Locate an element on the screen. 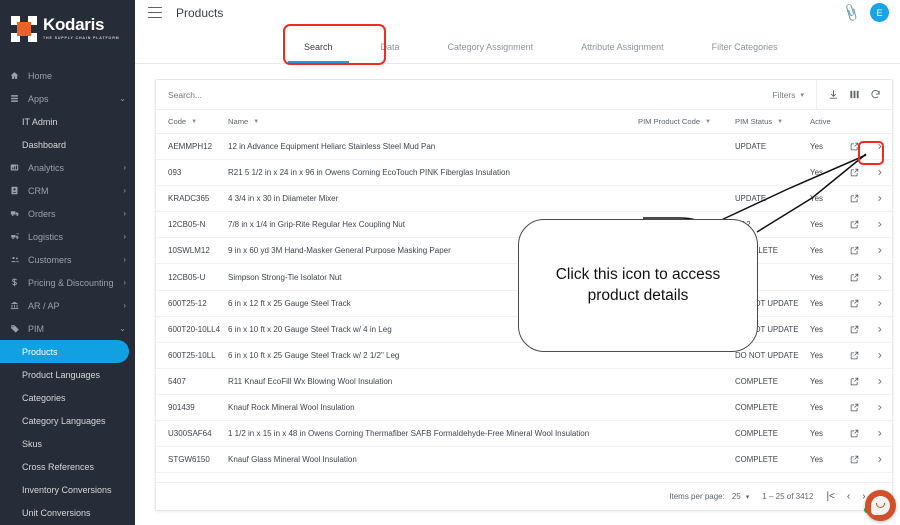 This screenshot has height=525, width=900. column-header-status: PIM Status ▼ is located at coordinates (772, 121).